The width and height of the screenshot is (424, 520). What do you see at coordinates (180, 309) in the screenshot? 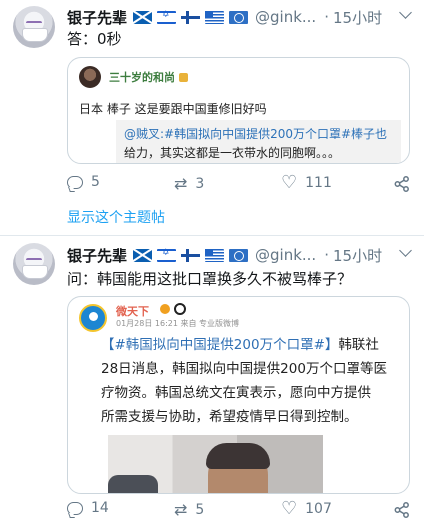
I see `panda-icon` at bounding box center [180, 309].